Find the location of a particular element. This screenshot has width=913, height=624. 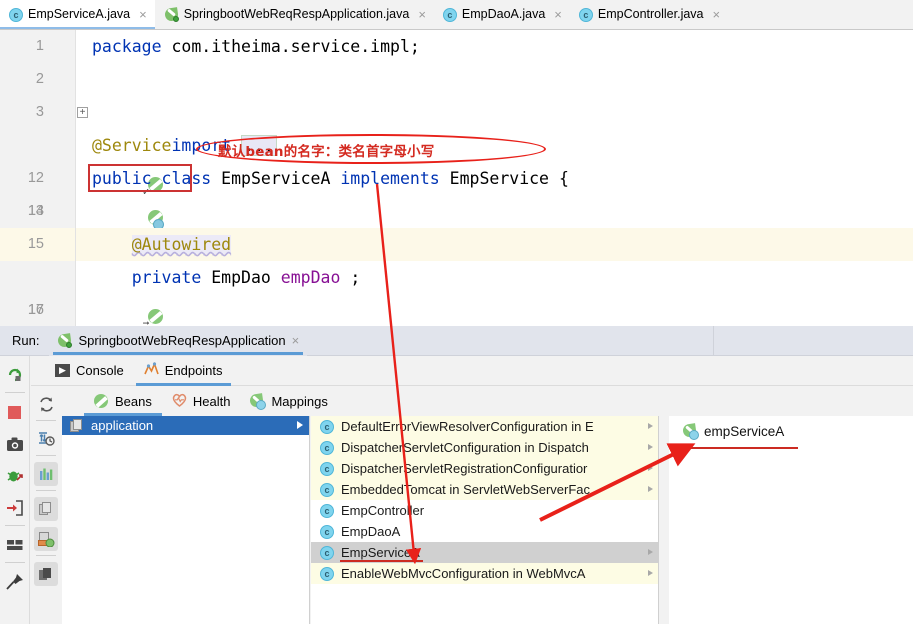

bean-label: EmpController is located at coordinates (383, 510).